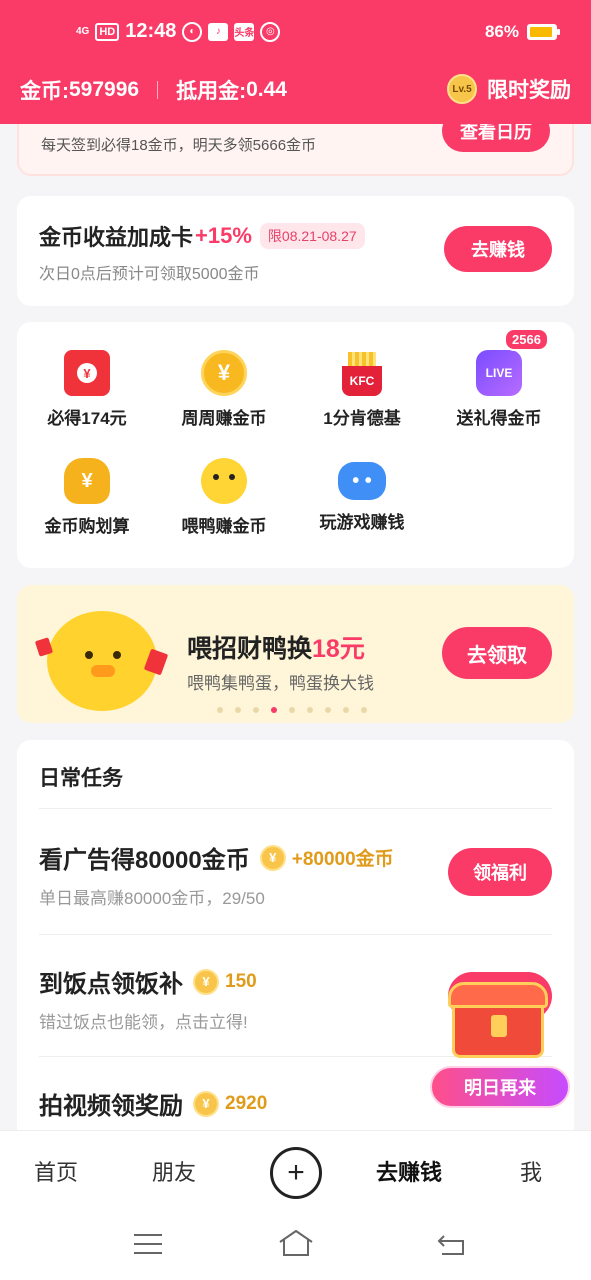  Describe the element at coordinates (295, 90) in the screenshot. I see `coin-bar: 金币: 597996 抵用金: 0.44 Lv.5 限时奖励` at that location.